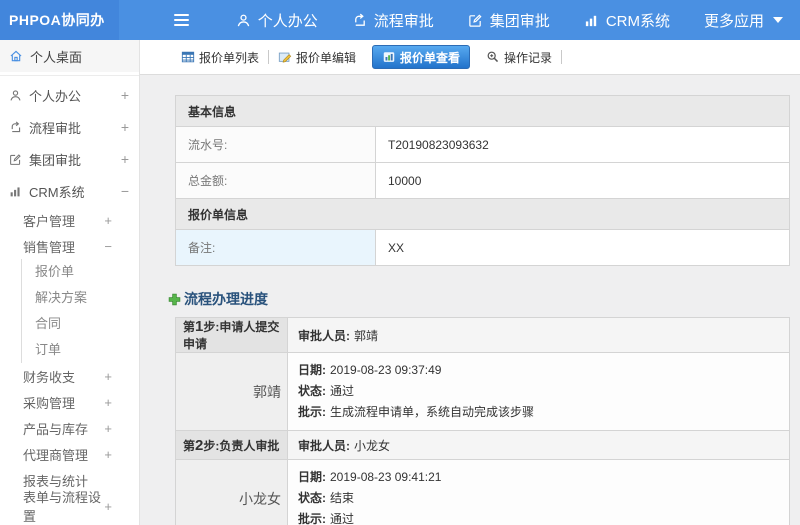 The image size is (800, 525). What do you see at coordinates (275, 180) in the screenshot?
I see `field-label: 总金额:` at bounding box center [275, 180].